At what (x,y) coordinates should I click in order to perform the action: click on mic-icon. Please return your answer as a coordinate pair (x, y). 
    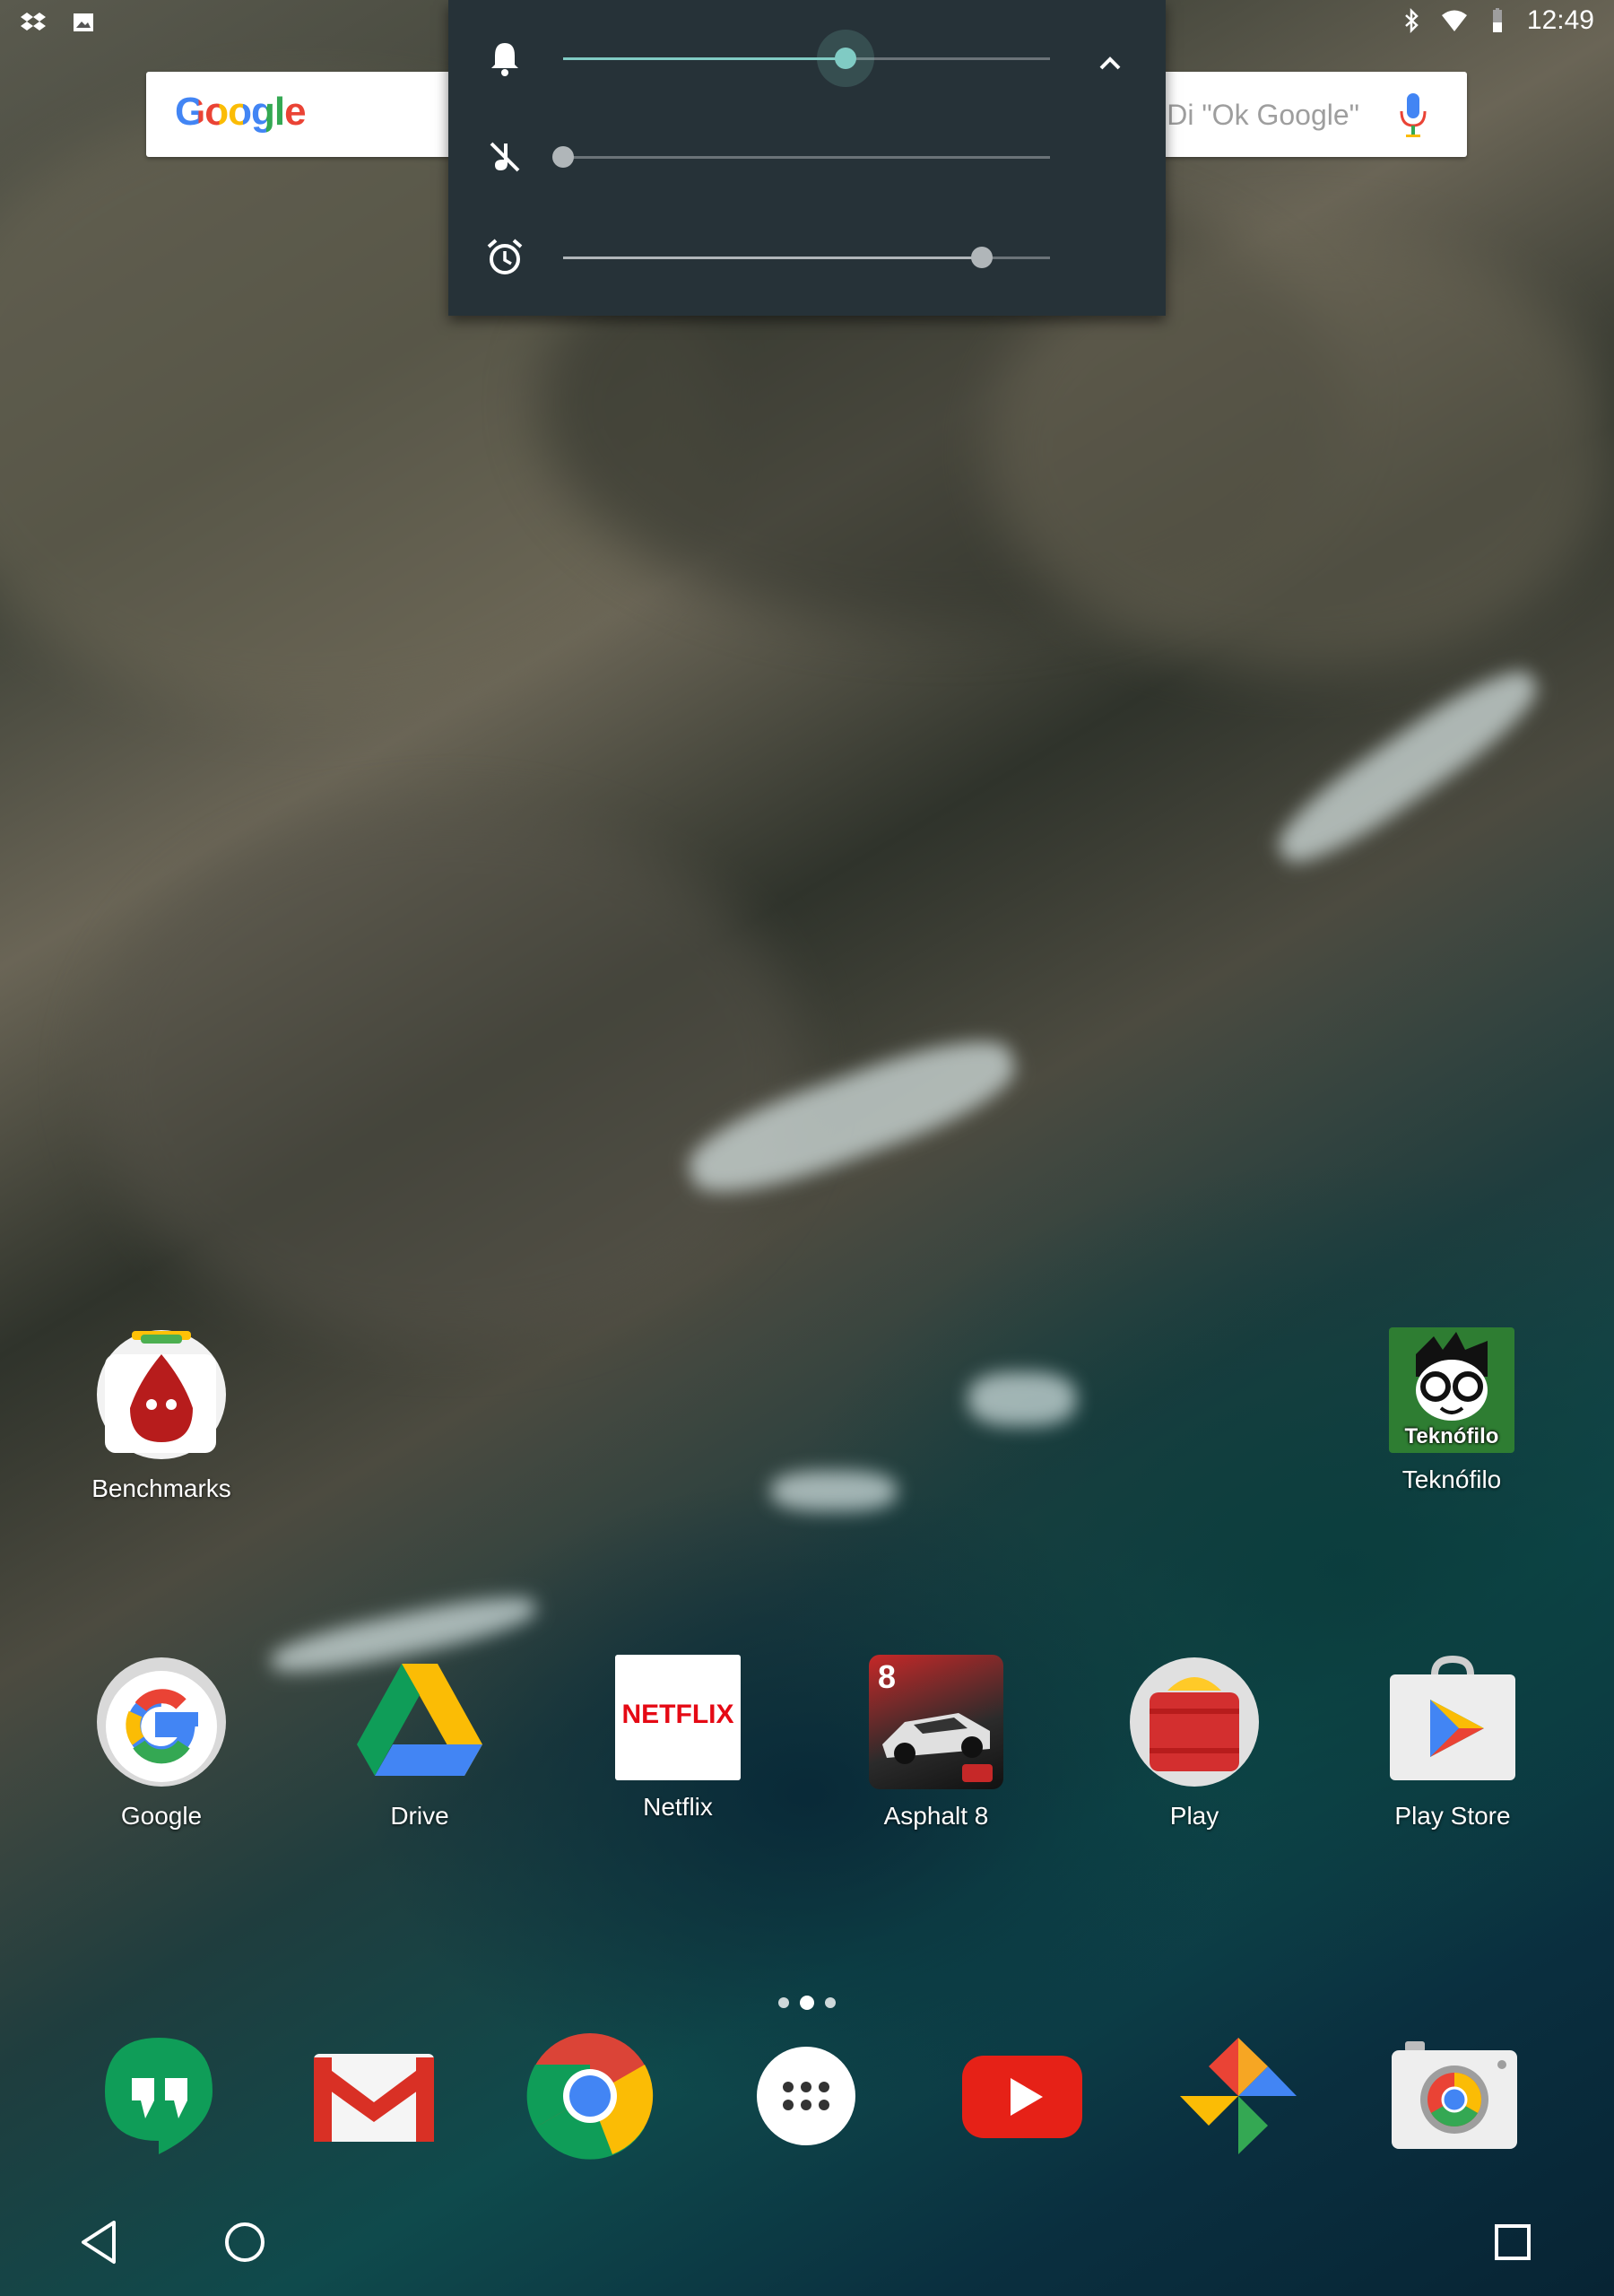
    Looking at the image, I should click on (1413, 115).